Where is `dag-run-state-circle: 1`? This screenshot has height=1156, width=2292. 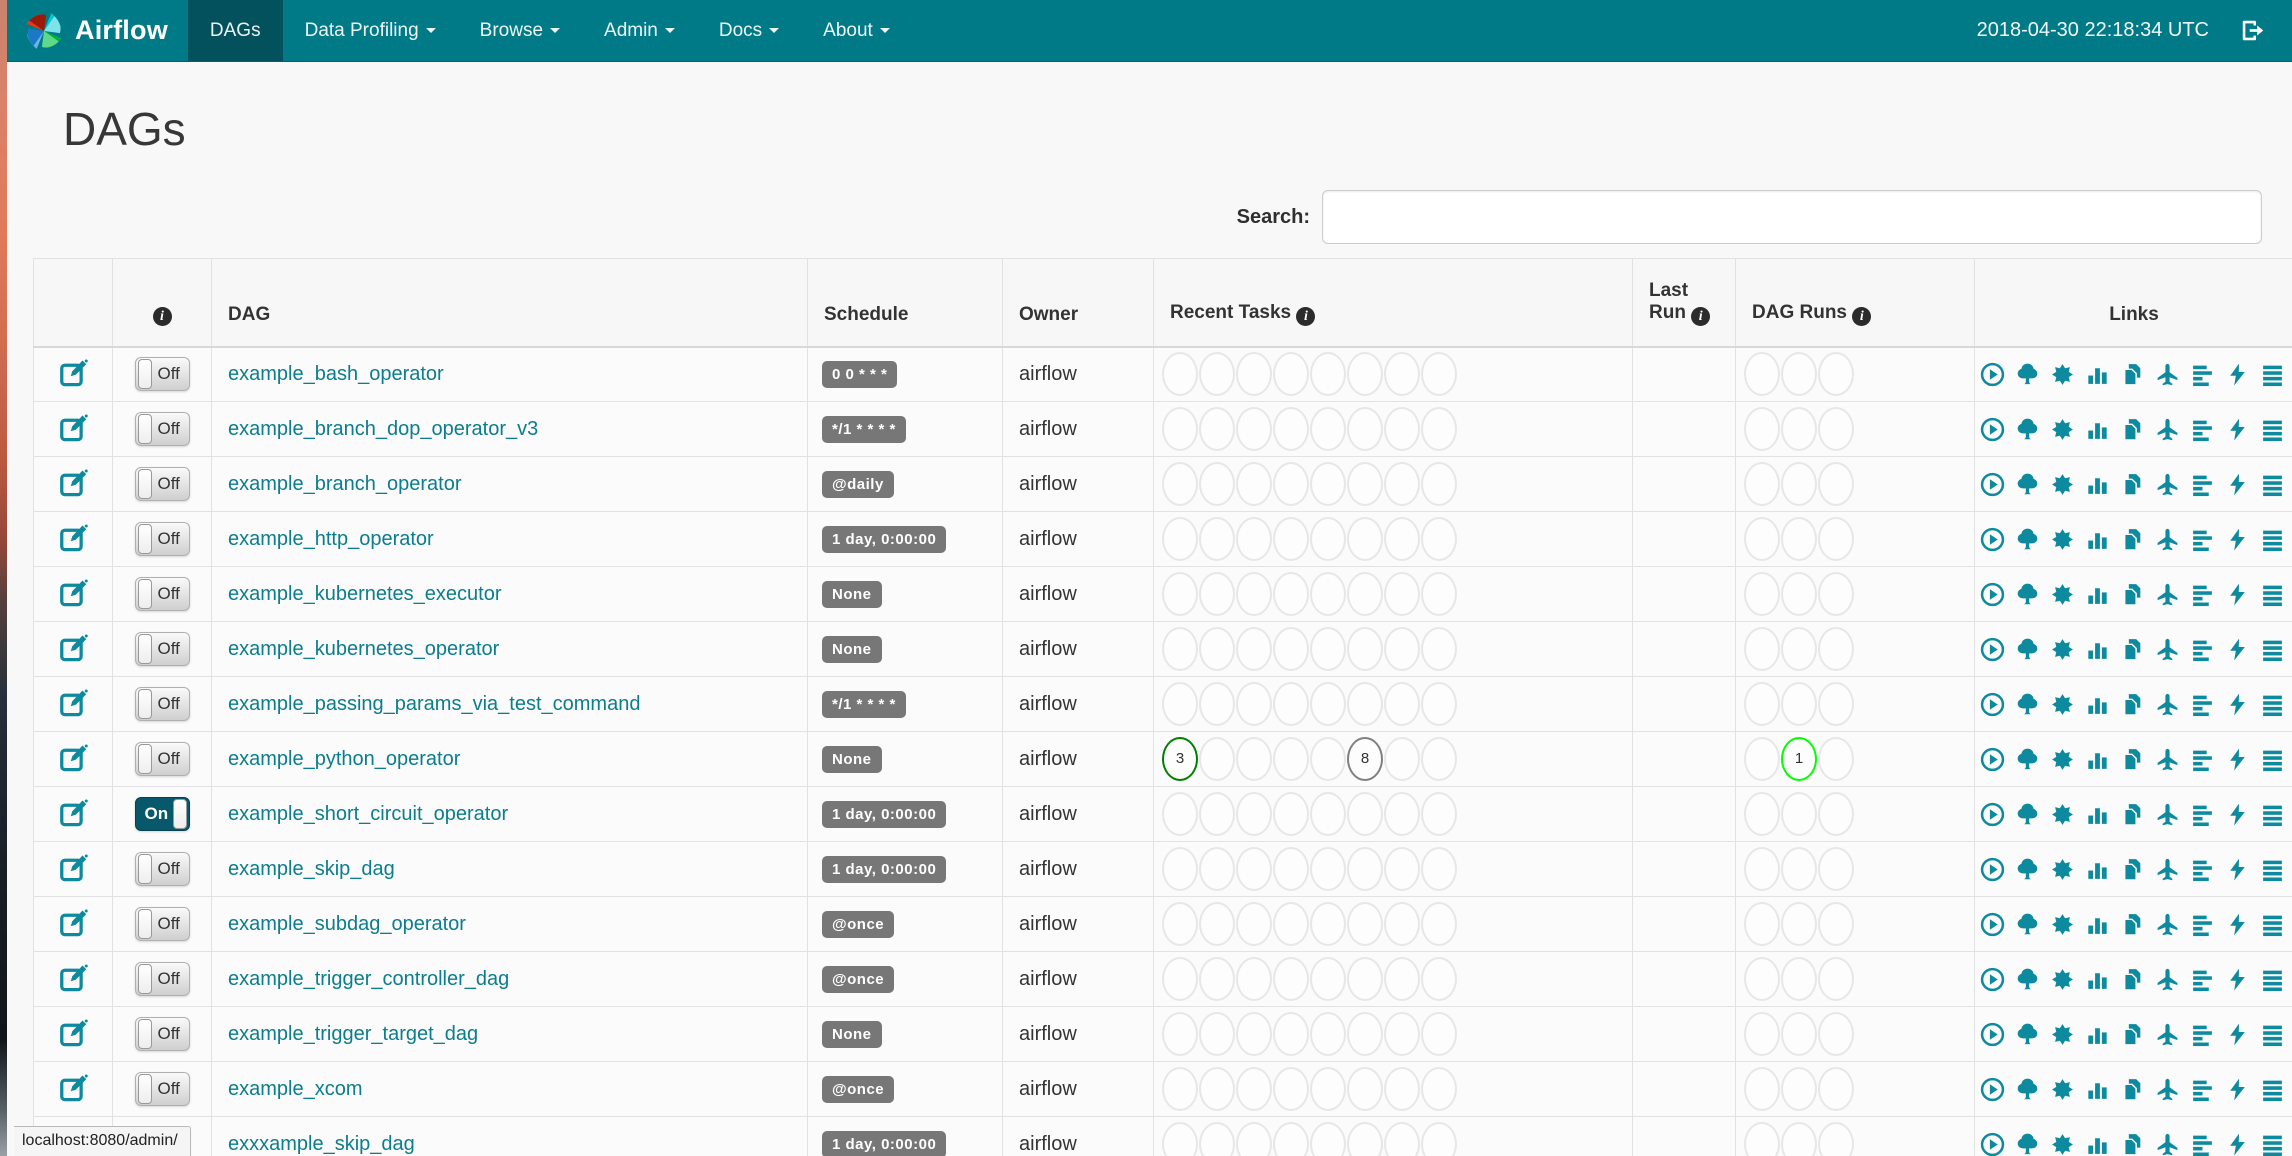
dag-run-state-circle: 1 is located at coordinates (1799, 759).